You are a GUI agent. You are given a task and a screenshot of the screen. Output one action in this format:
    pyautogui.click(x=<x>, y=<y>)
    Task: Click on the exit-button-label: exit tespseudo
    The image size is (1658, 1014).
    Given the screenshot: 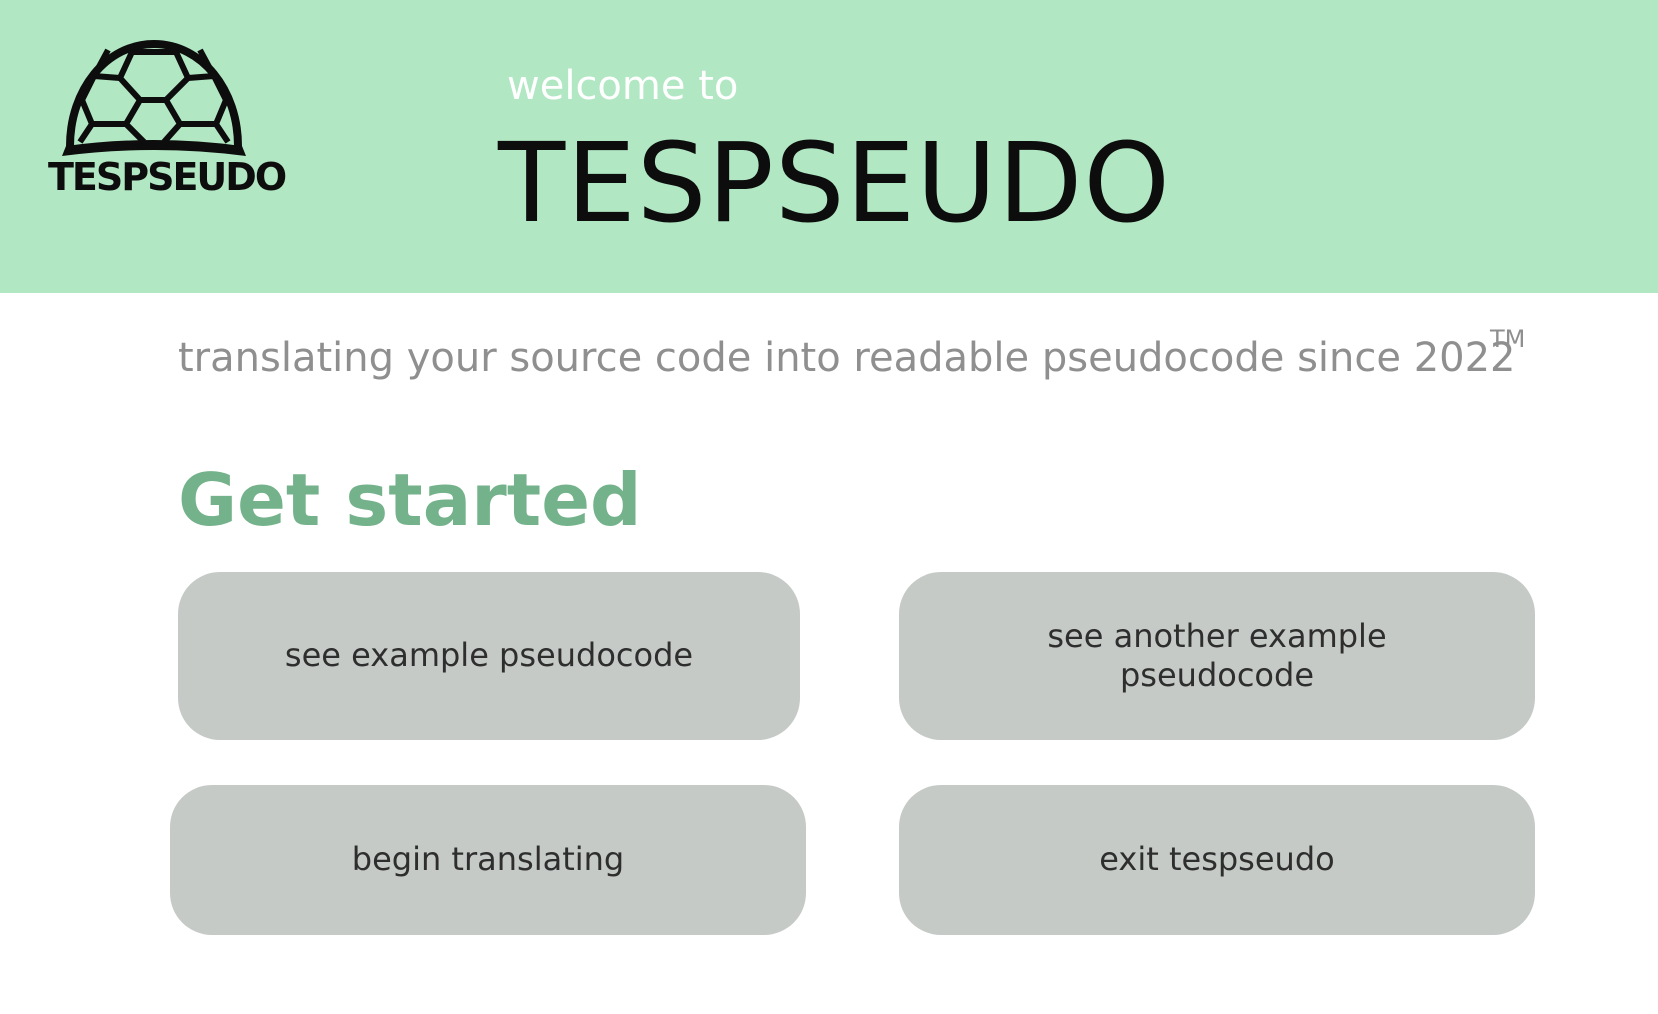 What is the action you would take?
    pyautogui.click(x=1217, y=859)
    